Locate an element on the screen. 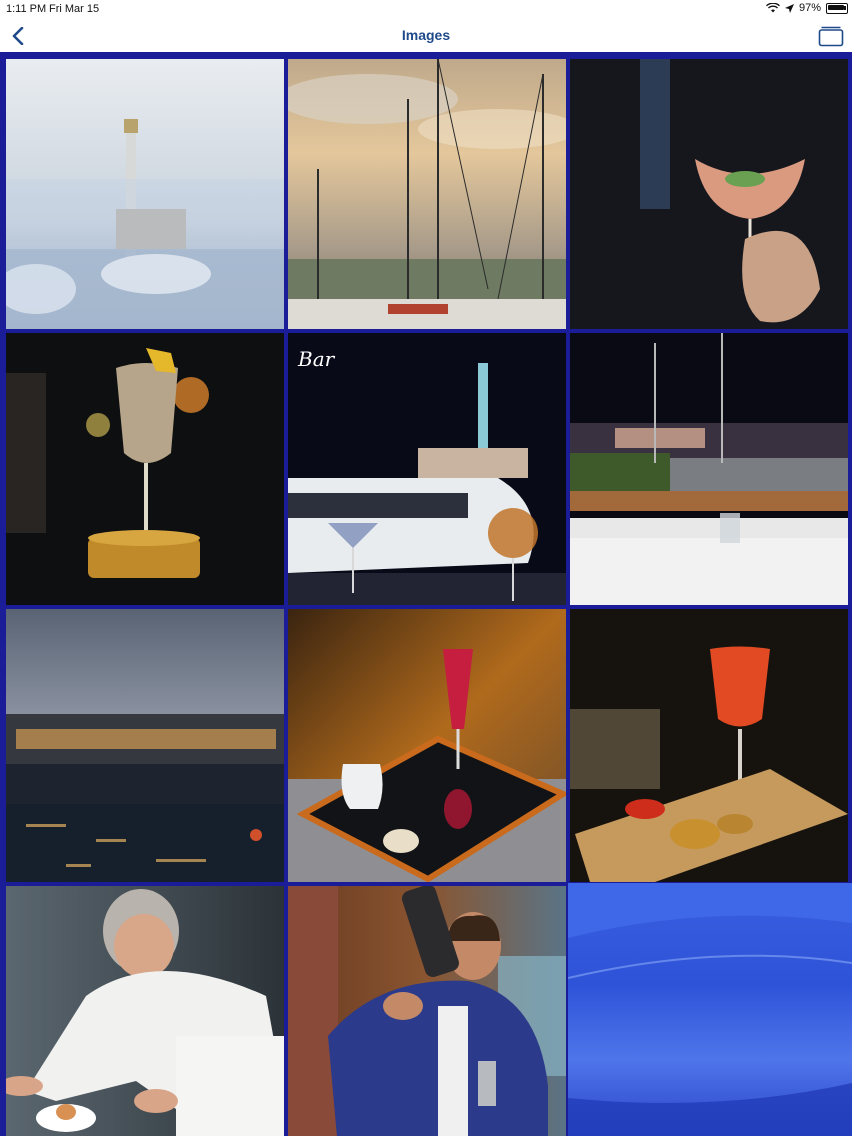 Image resolution: width=852 pixels, height=1141 pixels. bar-yacht-cocktails-photo is located at coordinates (427, 469).